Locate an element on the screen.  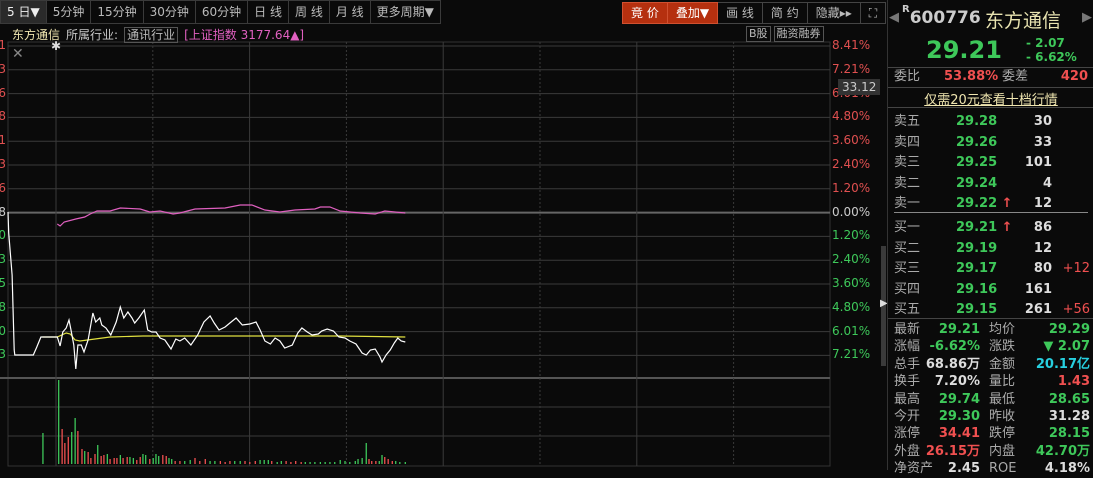
period-30min: 30分钟 is located at coordinates (169, 12).